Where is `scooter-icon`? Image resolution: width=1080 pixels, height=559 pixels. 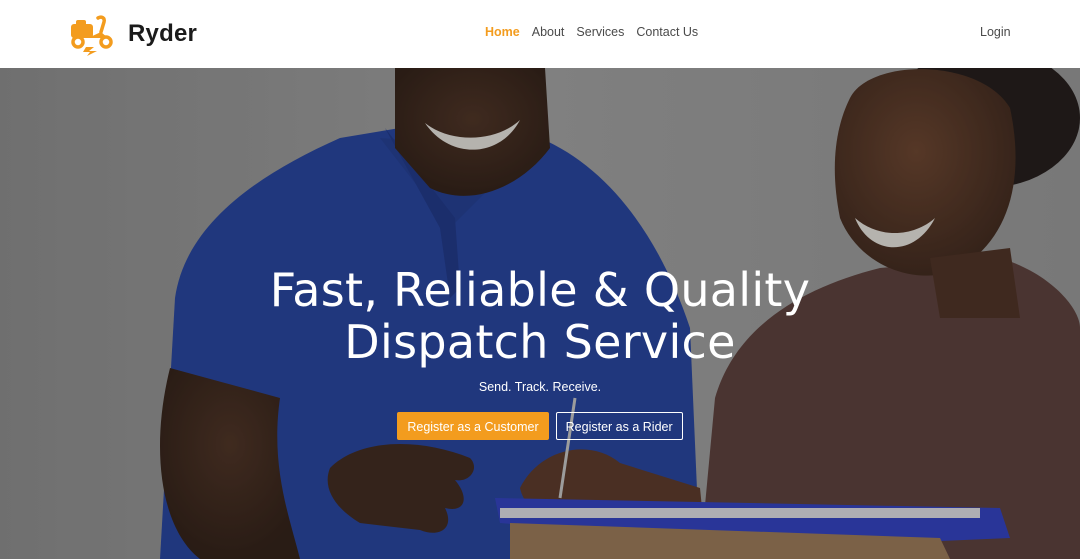 scooter-icon is located at coordinates (92, 35).